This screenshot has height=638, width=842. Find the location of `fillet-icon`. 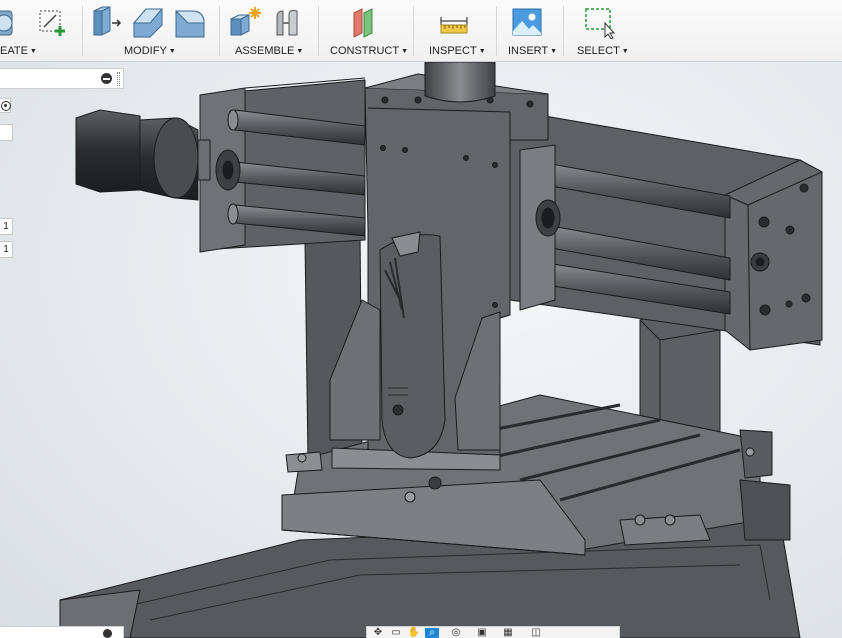

fillet-icon is located at coordinates (148, 23).